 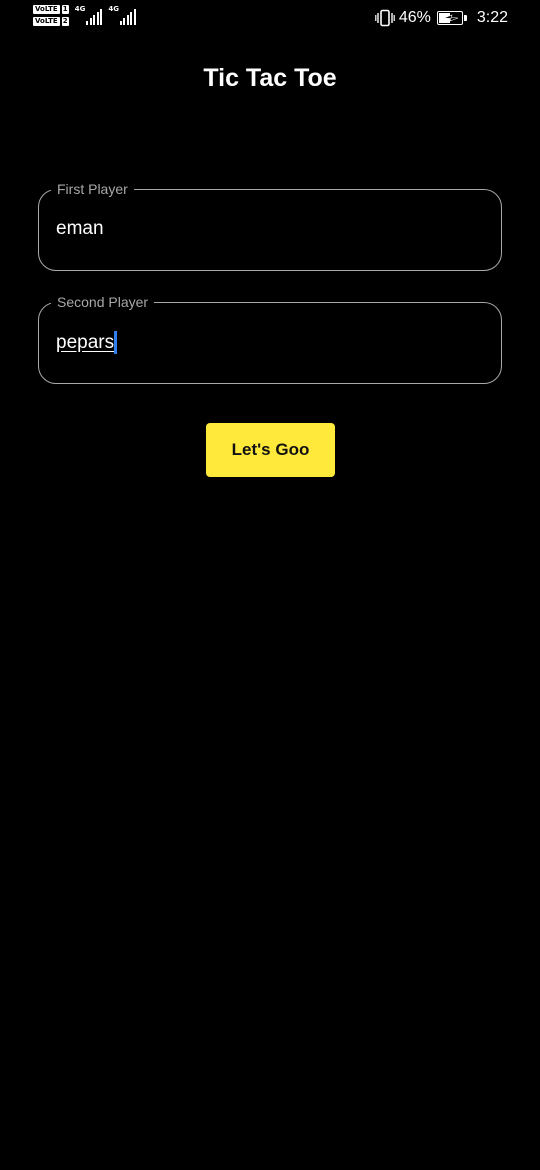 I want to click on status-bar: VoLTE 1 VoLTE 2 4G 4G 46% 3:22, so click(x=270, y=19).